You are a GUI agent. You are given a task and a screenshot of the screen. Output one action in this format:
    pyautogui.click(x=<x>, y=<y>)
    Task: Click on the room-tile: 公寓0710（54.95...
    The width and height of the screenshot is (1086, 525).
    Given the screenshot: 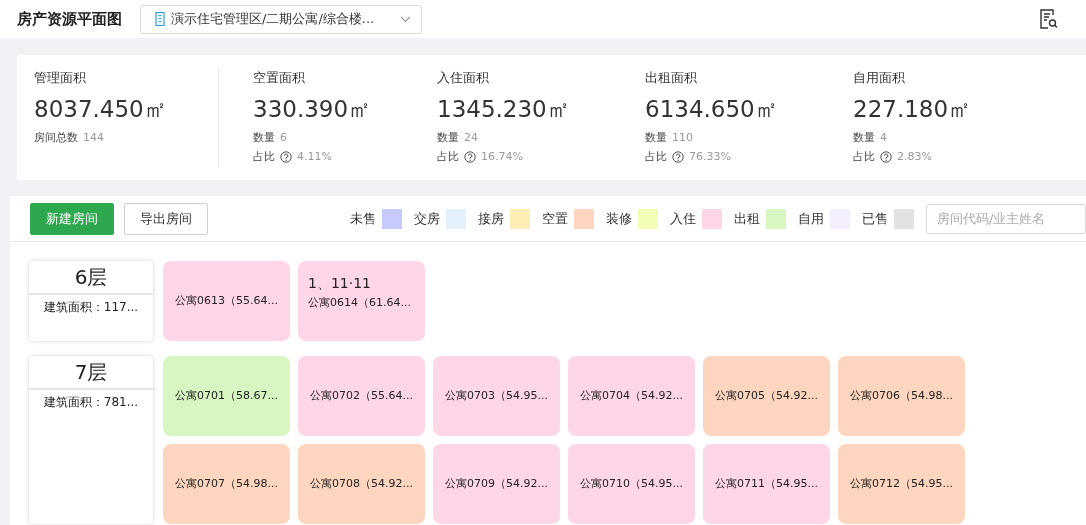 What is the action you would take?
    pyautogui.click(x=631, y=484)
    